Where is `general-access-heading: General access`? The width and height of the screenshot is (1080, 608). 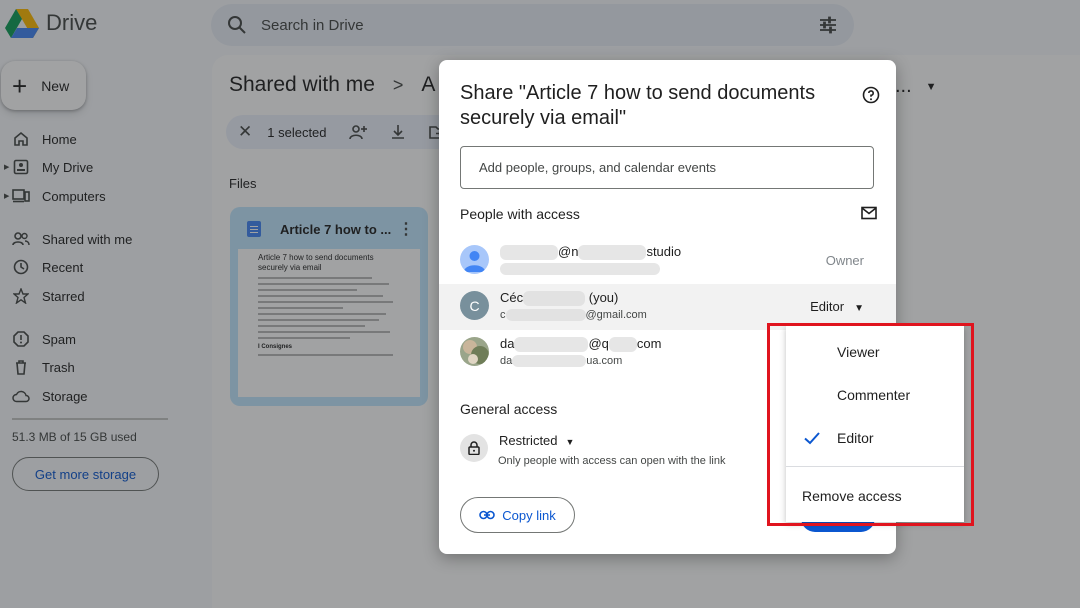 general-access-heading: General access is located at coordinates (509, 409).